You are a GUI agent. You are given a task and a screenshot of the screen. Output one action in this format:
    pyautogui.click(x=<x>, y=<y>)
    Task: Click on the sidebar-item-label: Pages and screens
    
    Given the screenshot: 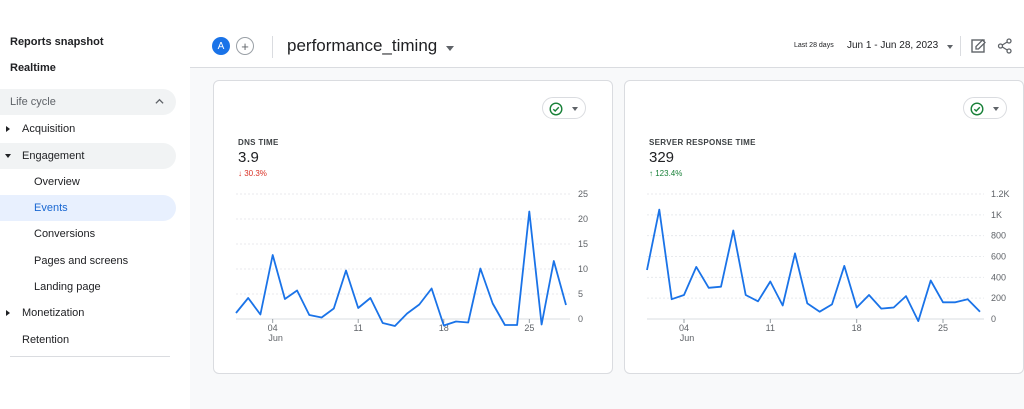 What is the action you would take?
    pyautogui.click(x=81, y=261)
    